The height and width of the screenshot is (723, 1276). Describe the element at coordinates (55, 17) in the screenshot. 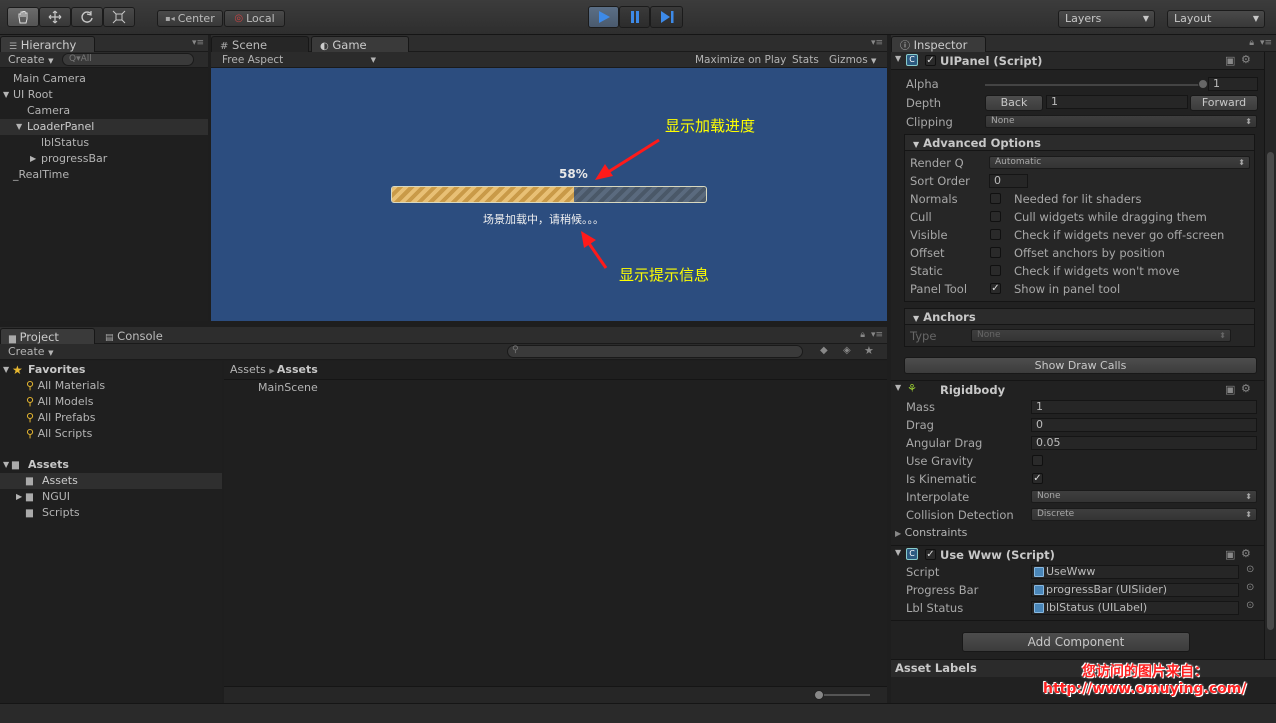

I see `move-tool-button` at that location.